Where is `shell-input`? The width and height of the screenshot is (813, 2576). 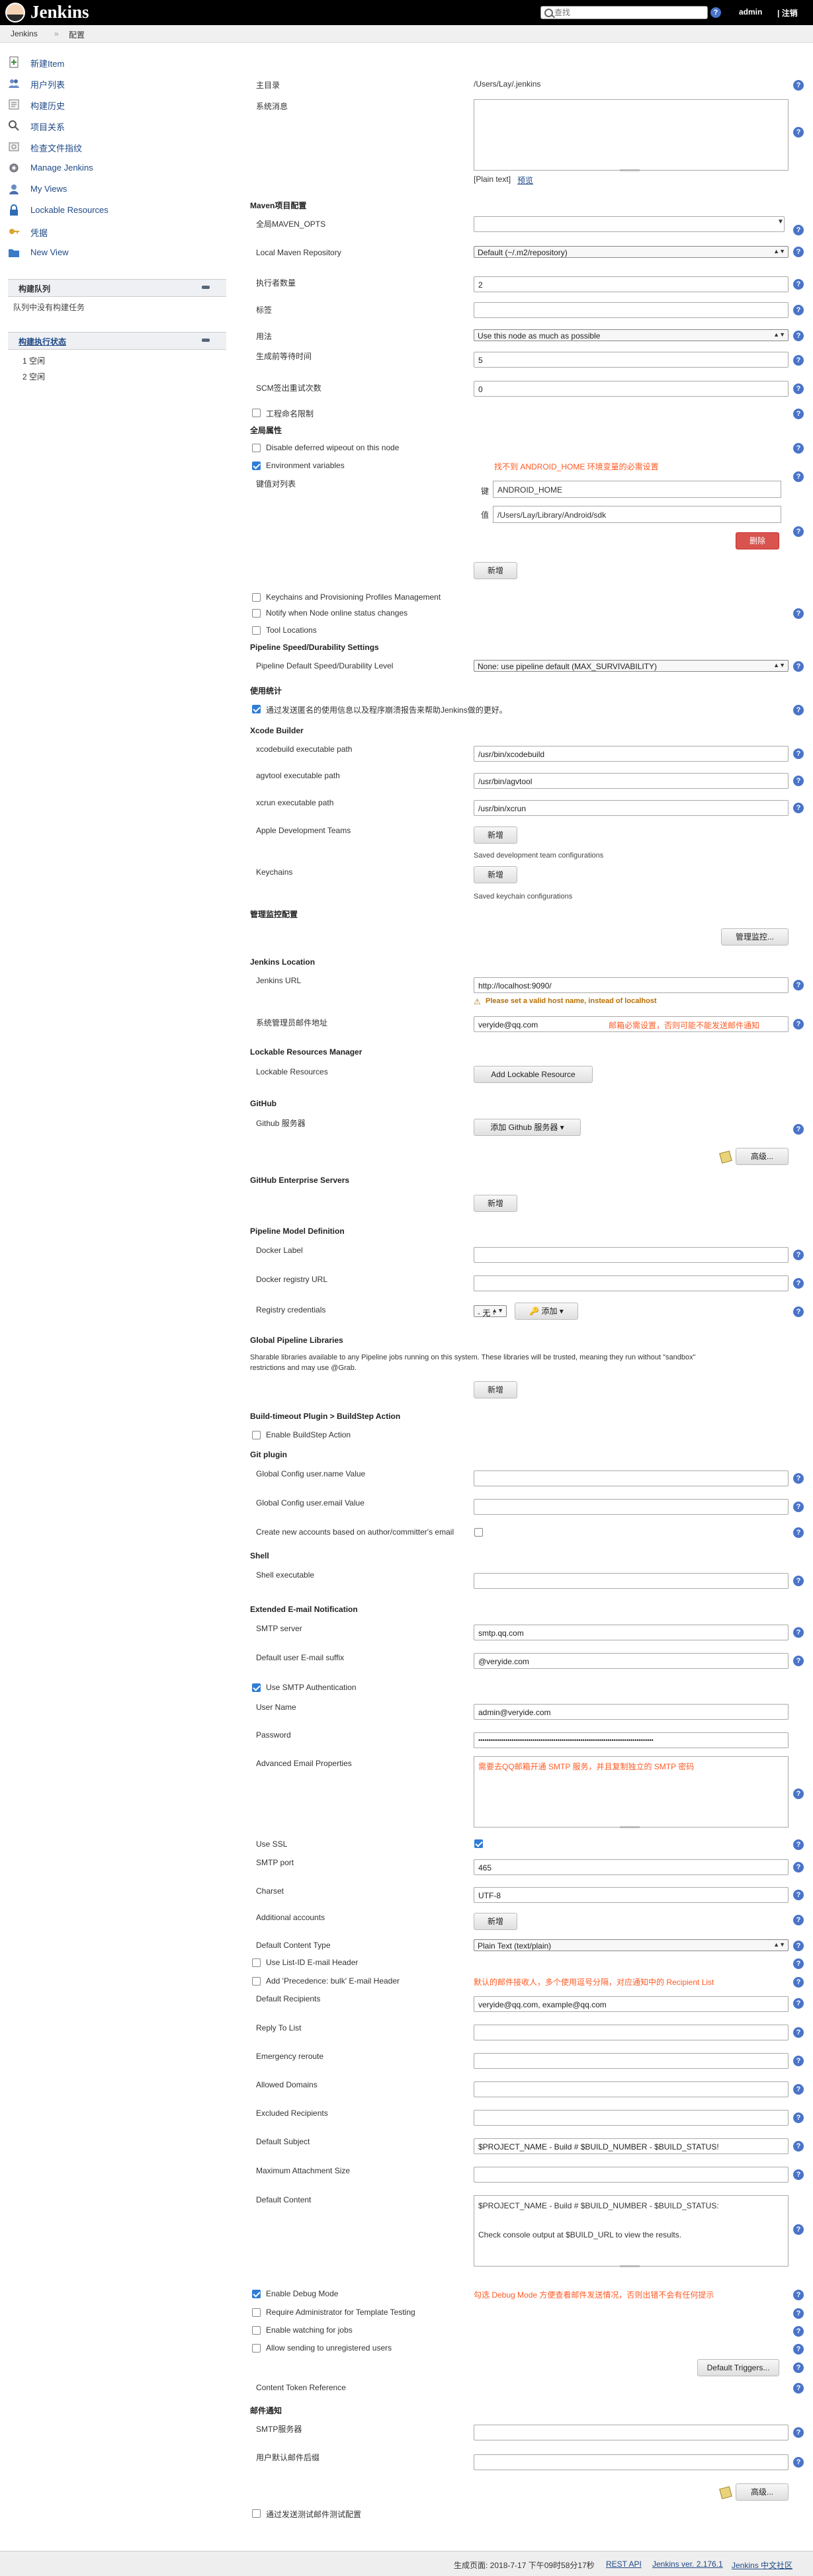 shell-input is located at coordinates (631, 1581).